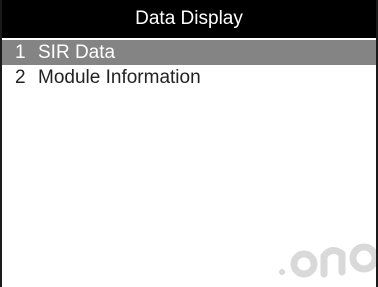 Image resolution: width=378 pixels, height=287 pixels. I want to click on menu-item-number: 2, so click(20, 77).